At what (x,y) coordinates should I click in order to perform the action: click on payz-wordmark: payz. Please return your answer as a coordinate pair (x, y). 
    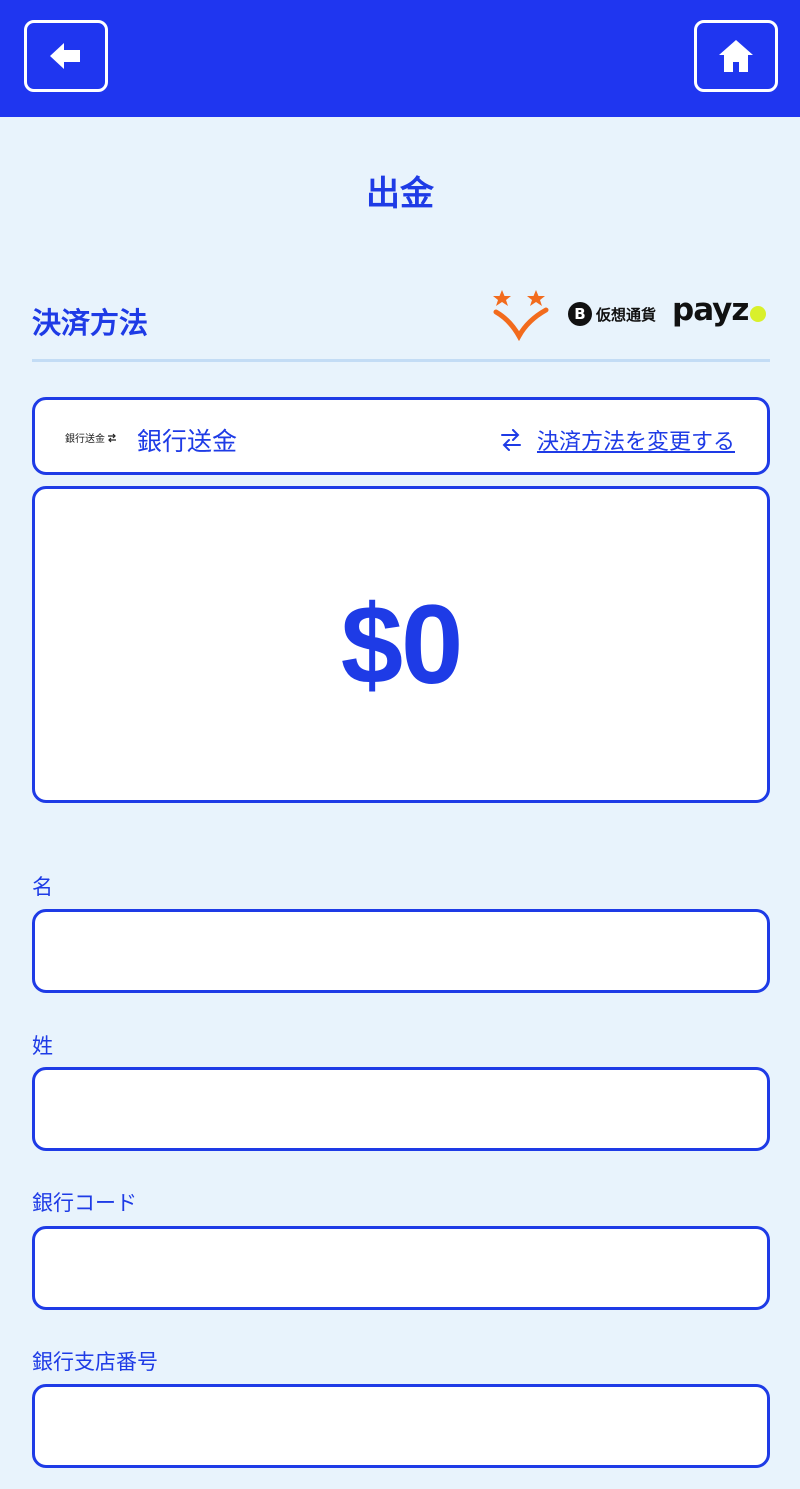
    Looking at the image, I should click on (710, 310).